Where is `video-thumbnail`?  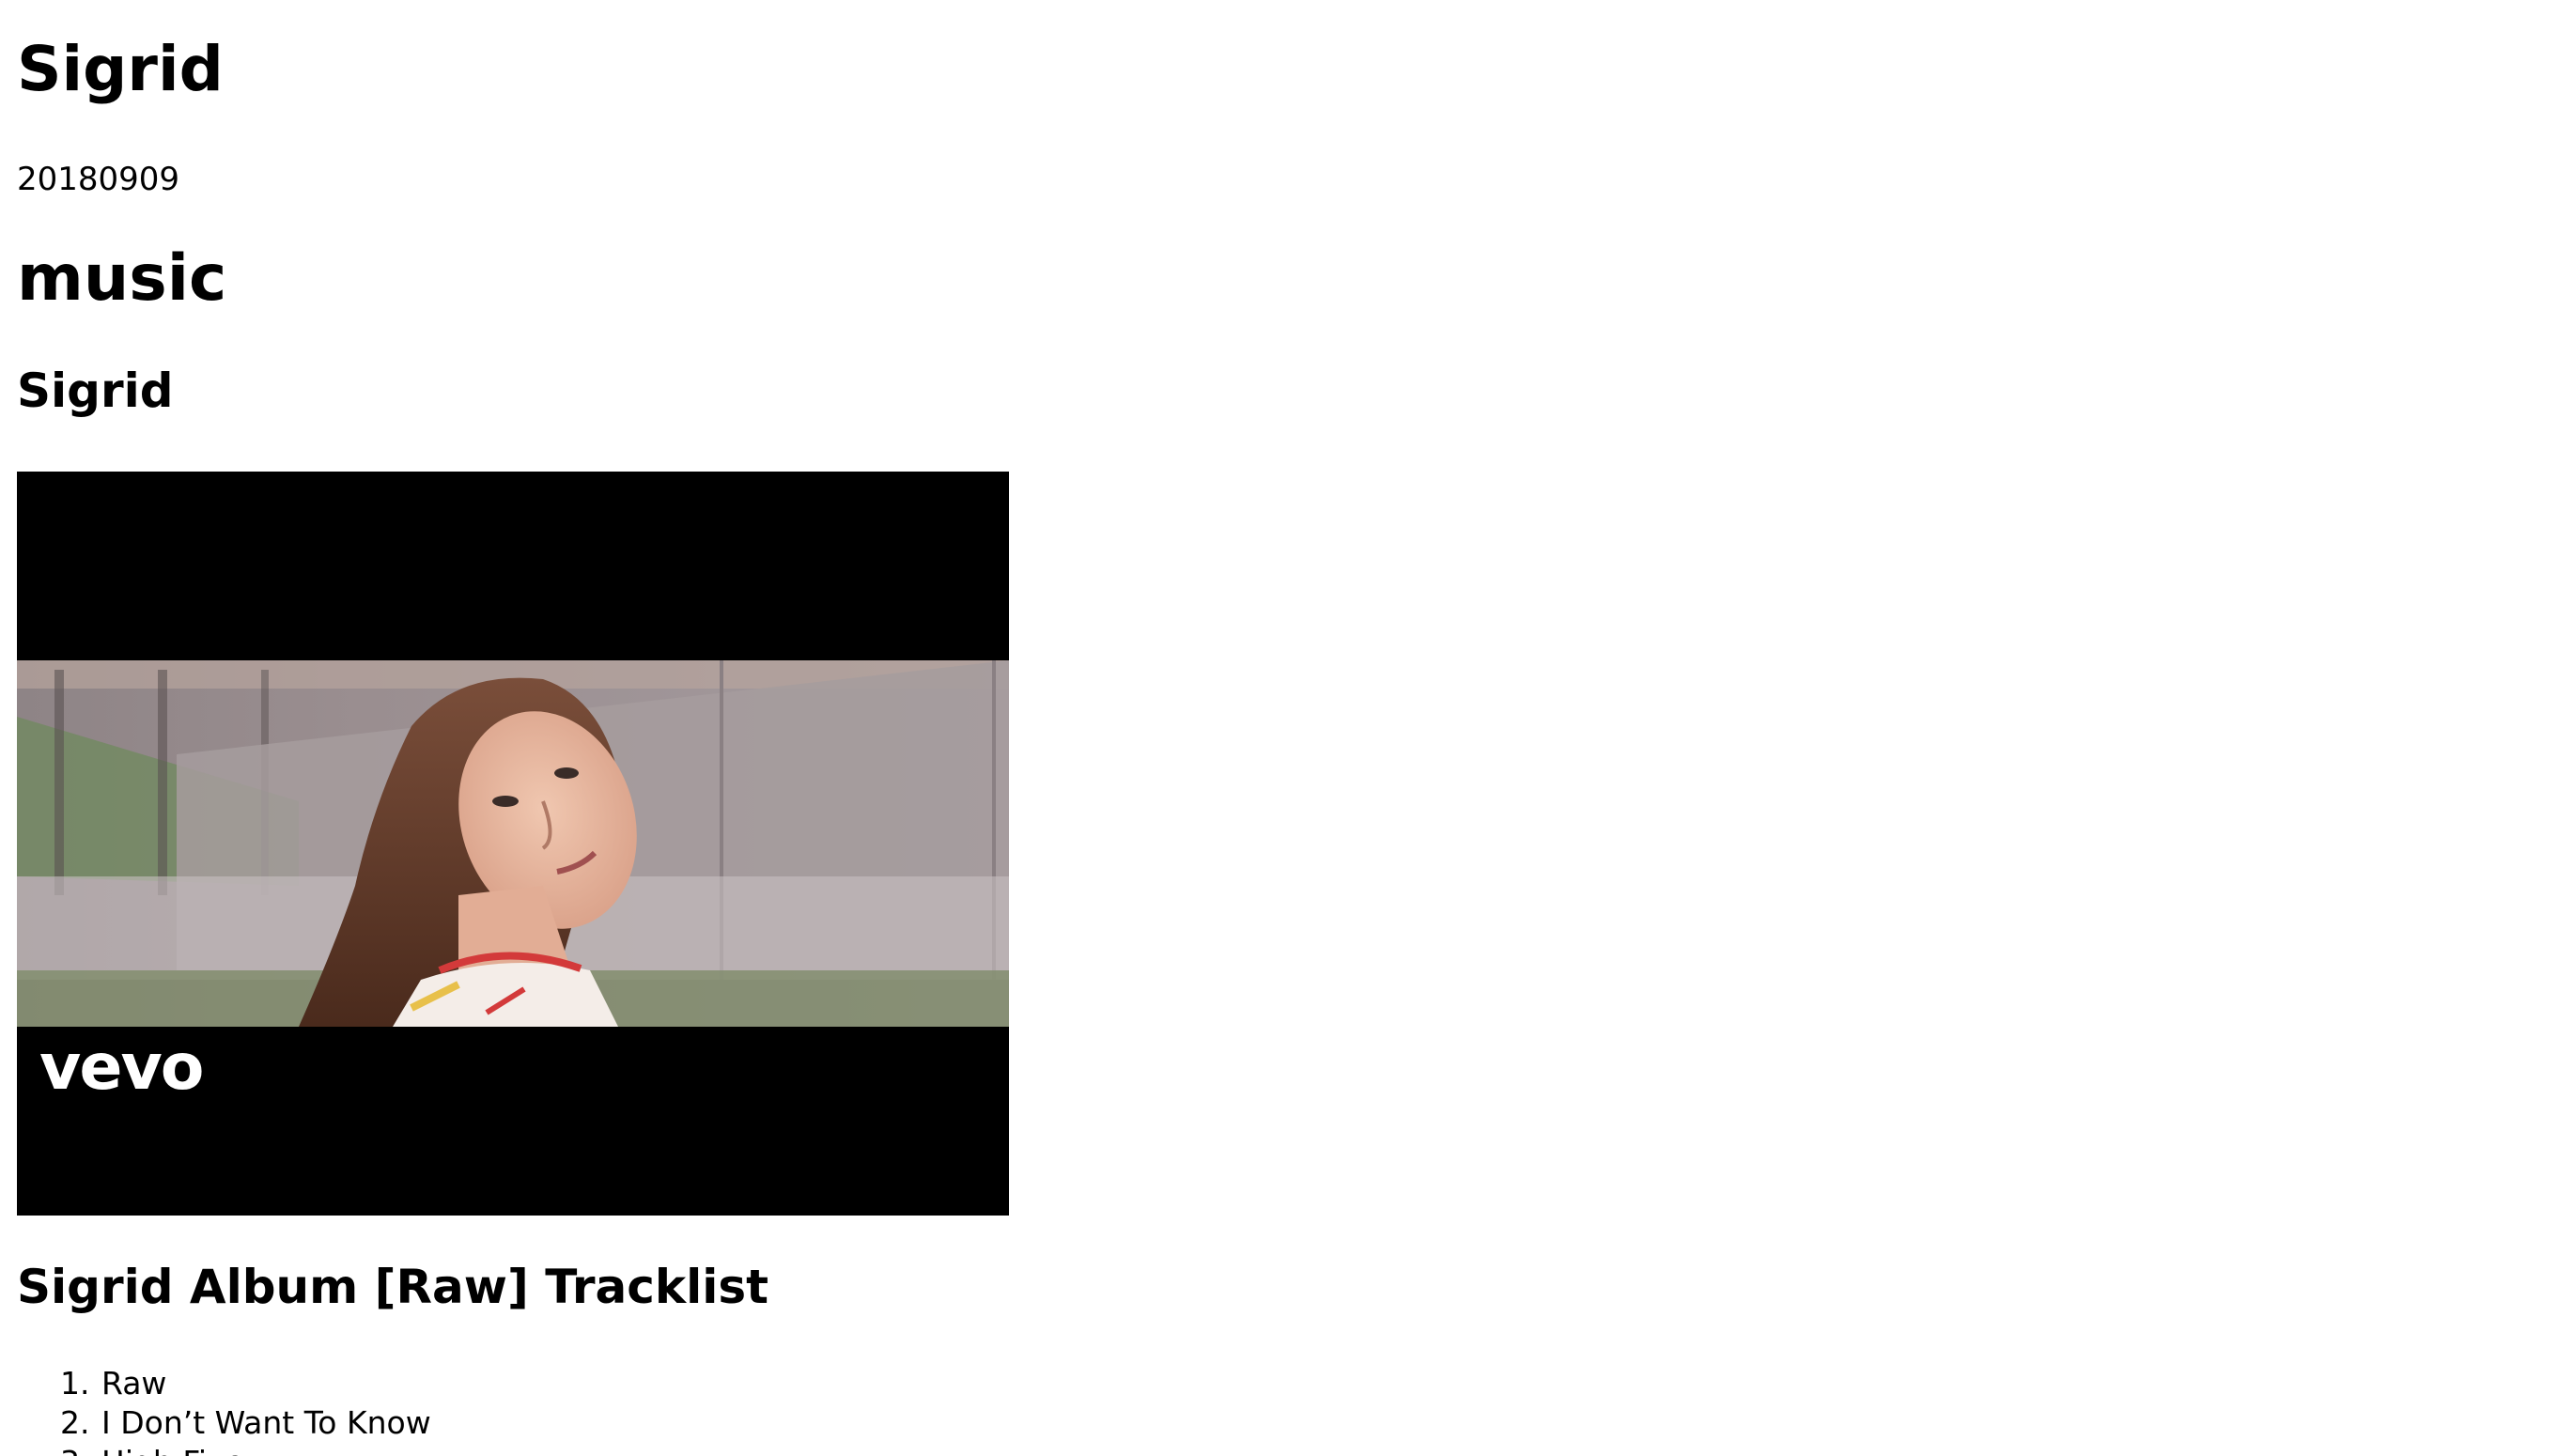
video-thumbnail is located at coordinates (513, 843).